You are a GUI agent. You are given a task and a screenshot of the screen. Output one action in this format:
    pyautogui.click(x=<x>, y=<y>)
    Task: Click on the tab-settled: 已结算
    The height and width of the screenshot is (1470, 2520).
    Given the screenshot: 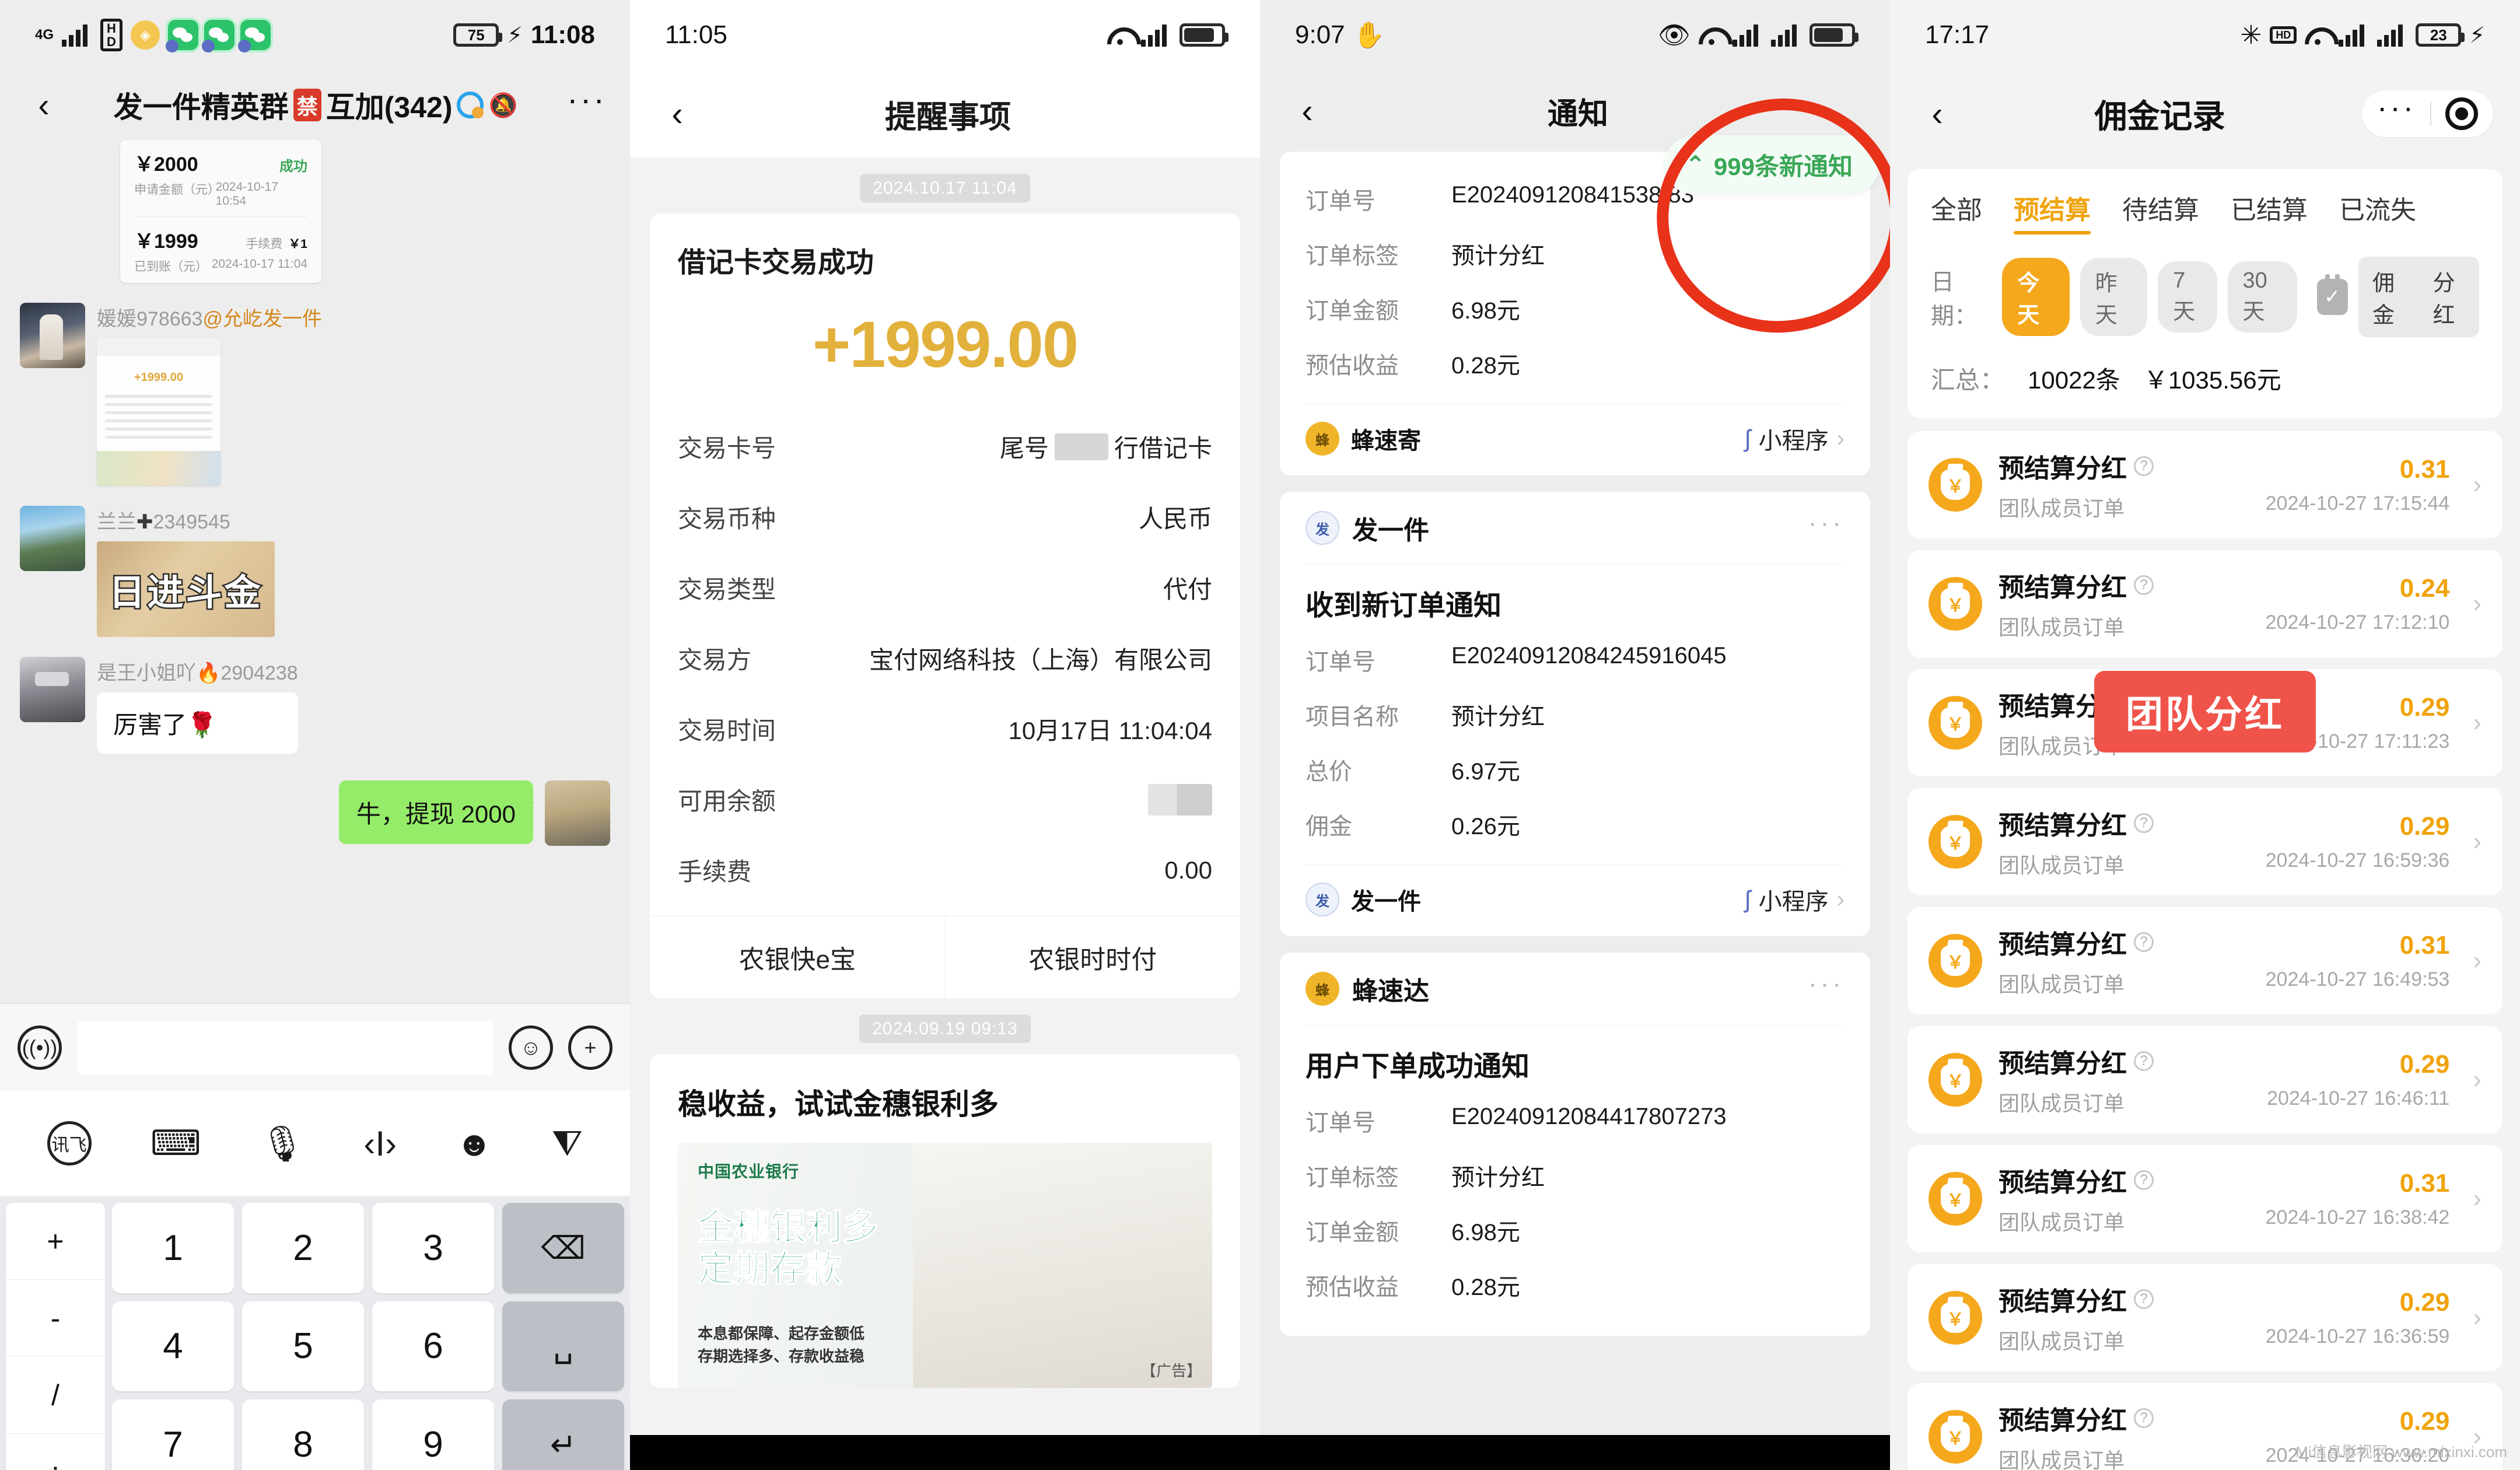 What is the action you would take?
    pyautogui.click(x=2269, y=212)
    